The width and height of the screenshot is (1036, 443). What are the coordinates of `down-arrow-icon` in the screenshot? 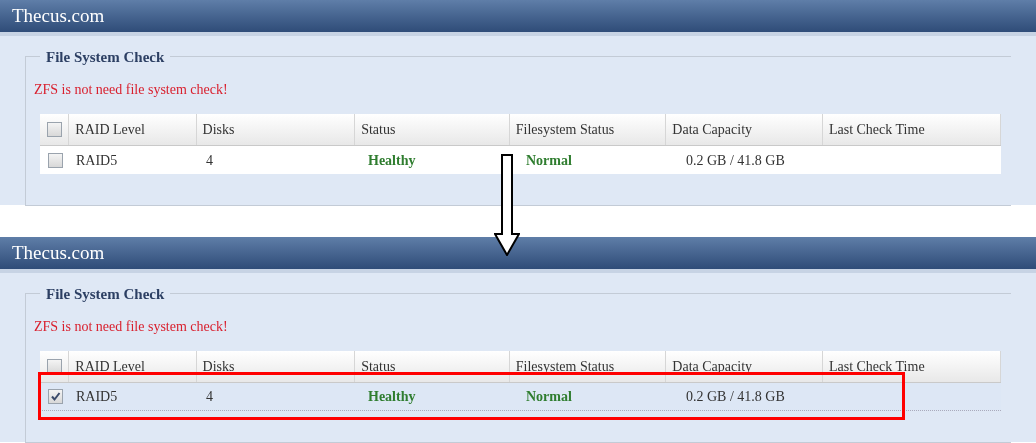 It's located at (507, 205).